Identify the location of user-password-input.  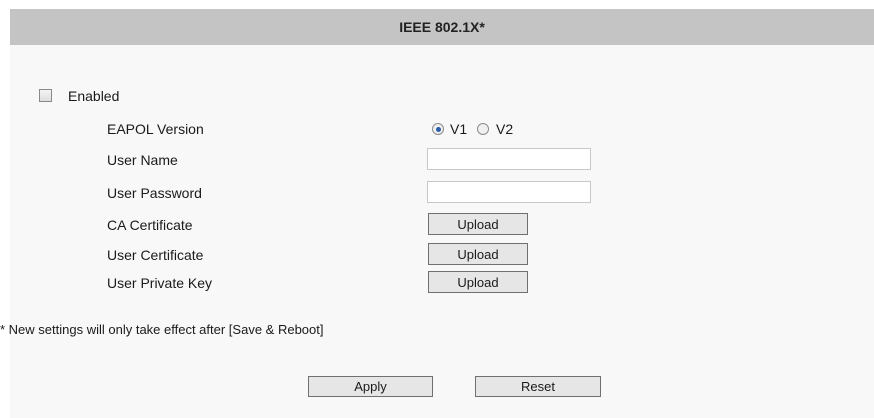
(509, 192).